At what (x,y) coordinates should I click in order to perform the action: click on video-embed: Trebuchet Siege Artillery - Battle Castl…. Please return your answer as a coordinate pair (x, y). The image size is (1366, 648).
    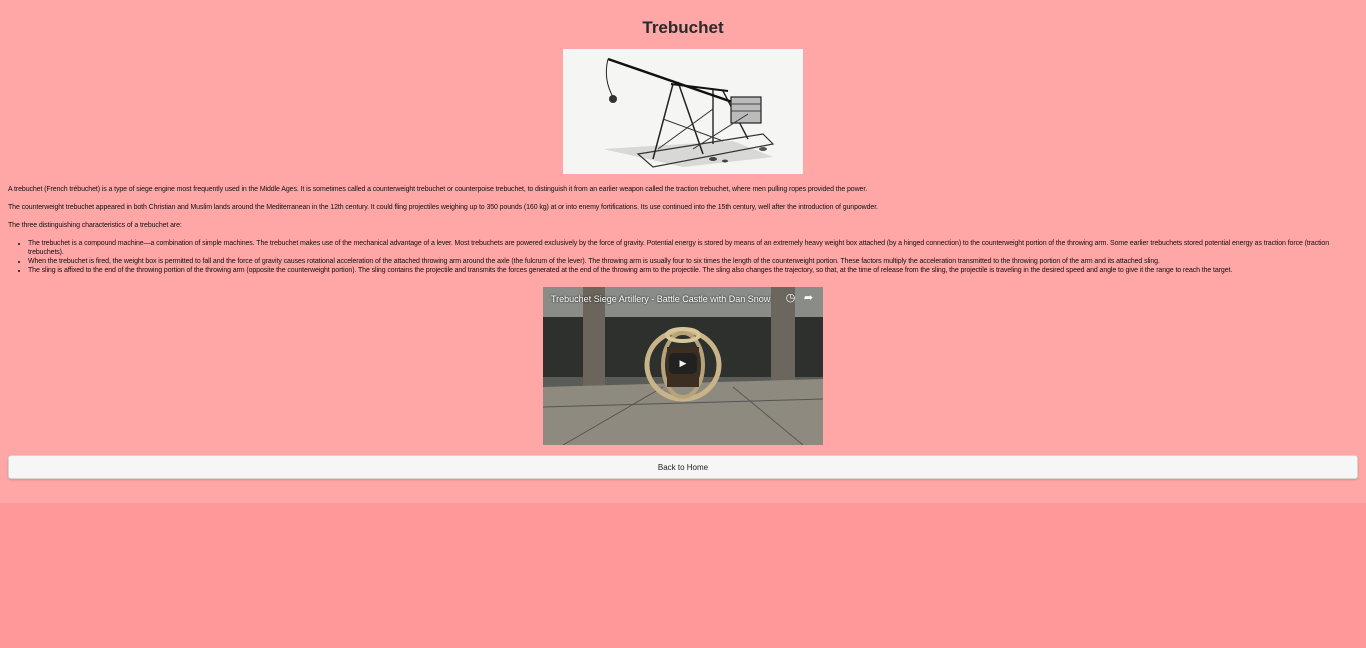
    Looking at the image, I should click on (683, 366).